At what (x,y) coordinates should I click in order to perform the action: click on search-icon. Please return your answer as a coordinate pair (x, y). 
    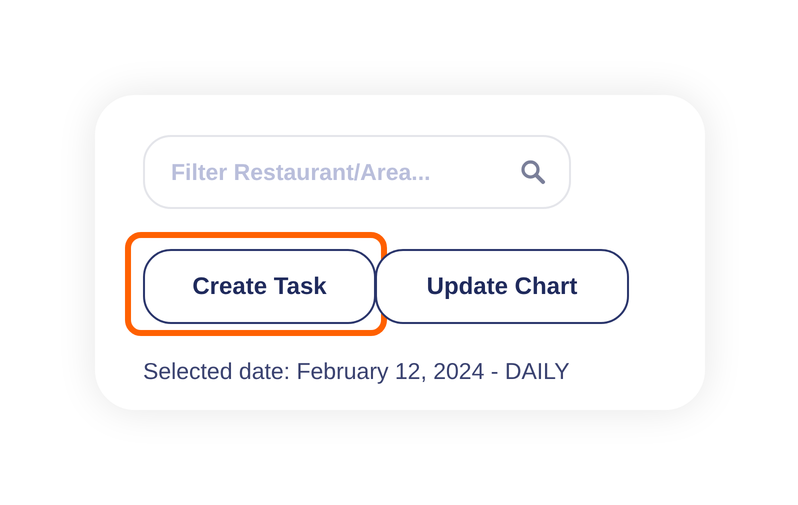
    Looking at the image, I should click on (533, 172).